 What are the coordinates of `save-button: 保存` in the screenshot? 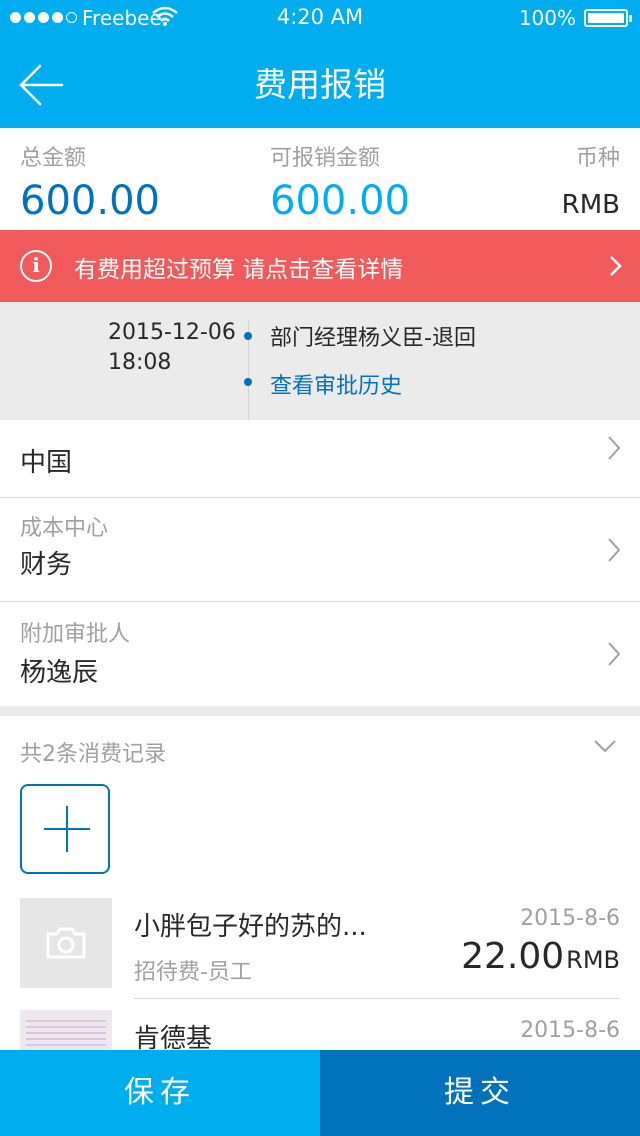 It's located at (160, 1093).